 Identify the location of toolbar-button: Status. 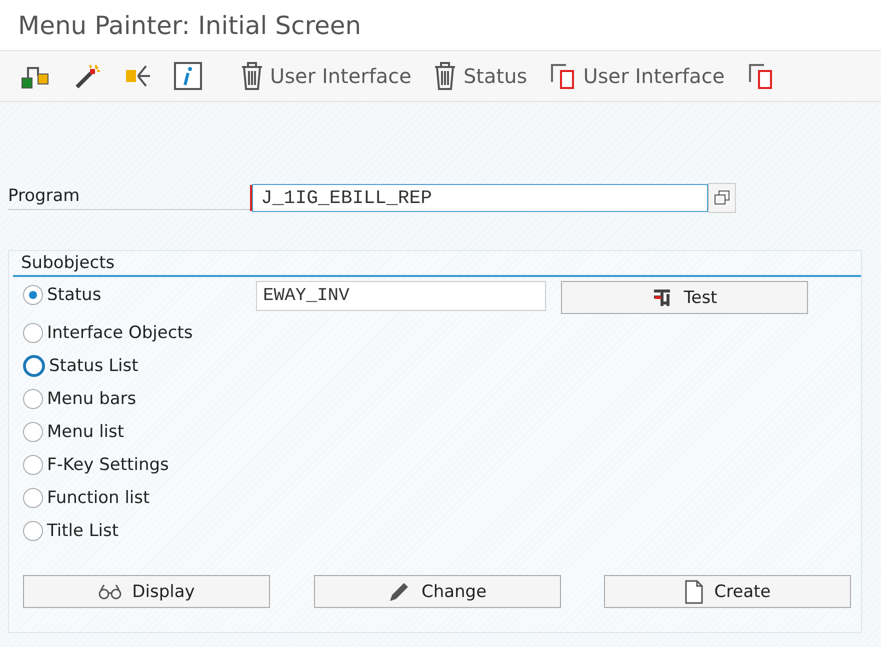
(480, 76).